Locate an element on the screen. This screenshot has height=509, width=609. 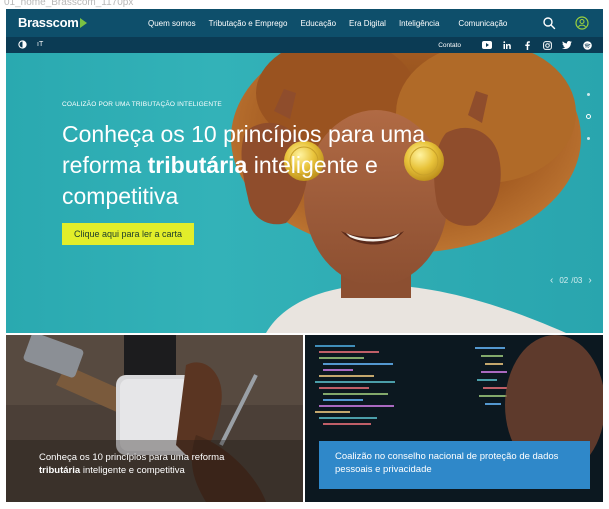
contato-link: Contato is located at coordinates (449, 45).